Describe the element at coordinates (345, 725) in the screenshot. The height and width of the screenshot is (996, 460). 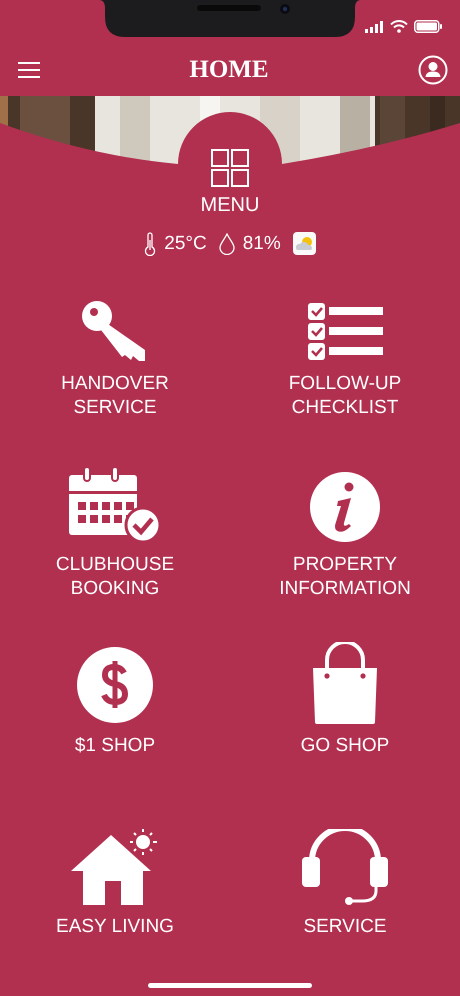
I see `menu-tile: GO SHOP` at that location.